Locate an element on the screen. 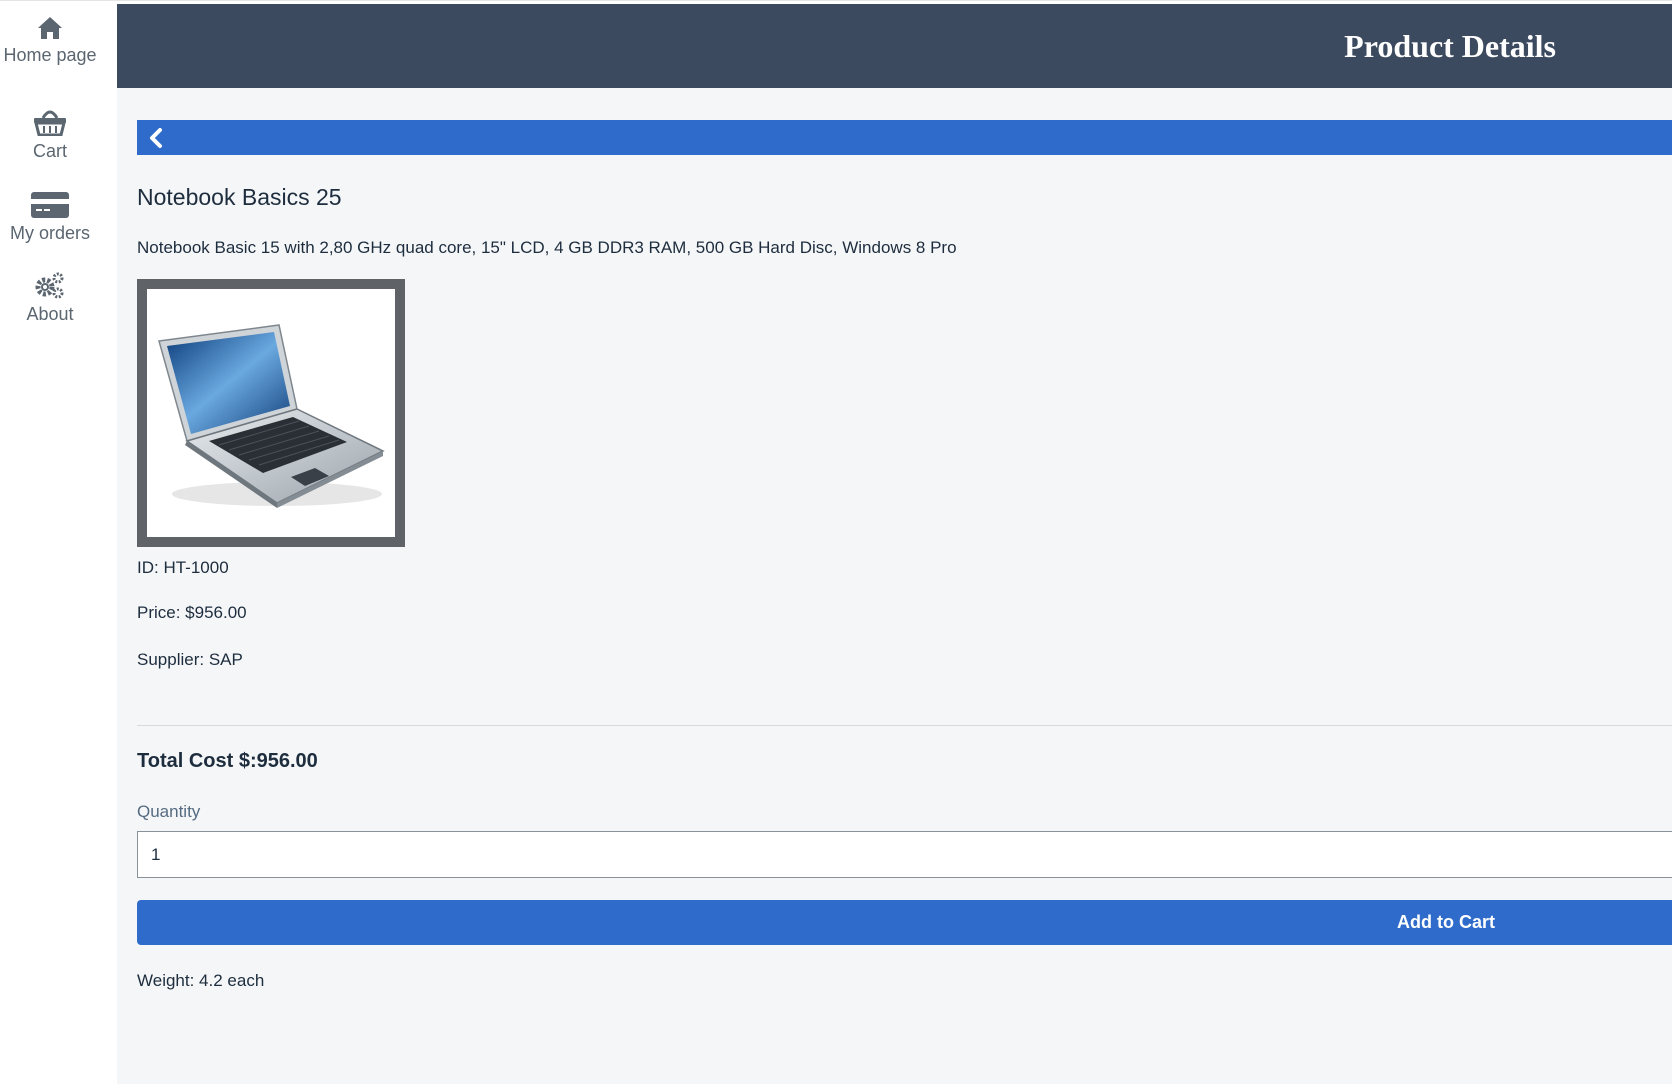 Image resolution: width=1672 pixels, height=1084 pixels. back-button is located at coordinates (157, 138).